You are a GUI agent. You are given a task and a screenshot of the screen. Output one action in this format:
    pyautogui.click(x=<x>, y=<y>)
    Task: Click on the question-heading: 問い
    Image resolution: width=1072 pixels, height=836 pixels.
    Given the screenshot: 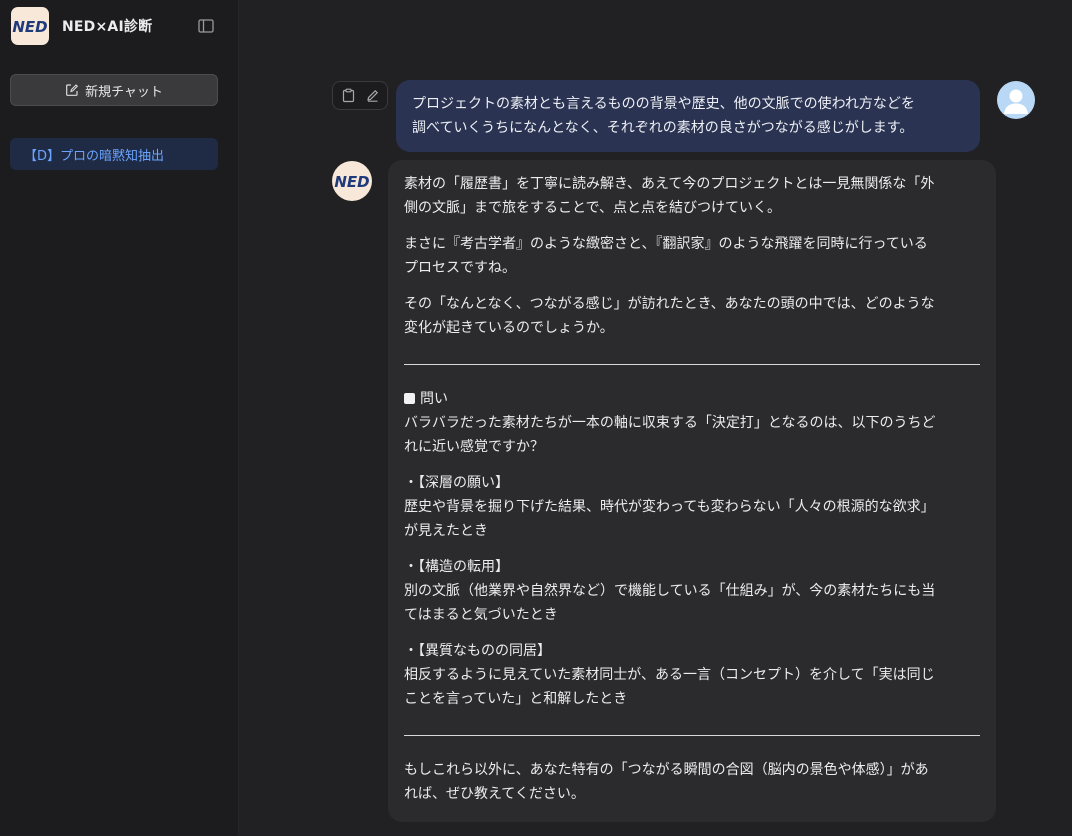 What is the action you would take?
    pyautogui.click(x=434, y=399)
    